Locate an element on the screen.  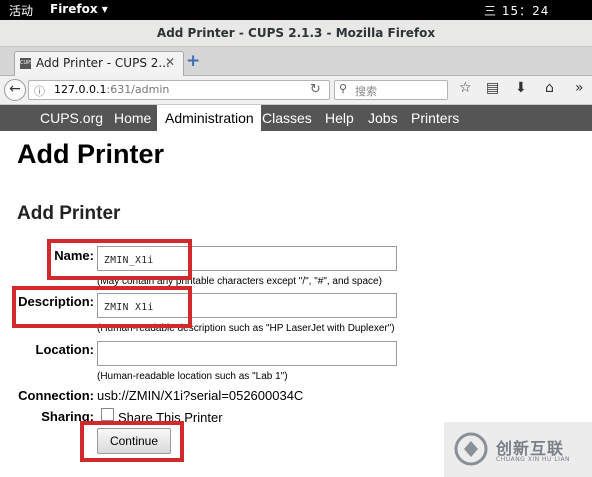
nav-help: Help is located at coordinates (342, 118).